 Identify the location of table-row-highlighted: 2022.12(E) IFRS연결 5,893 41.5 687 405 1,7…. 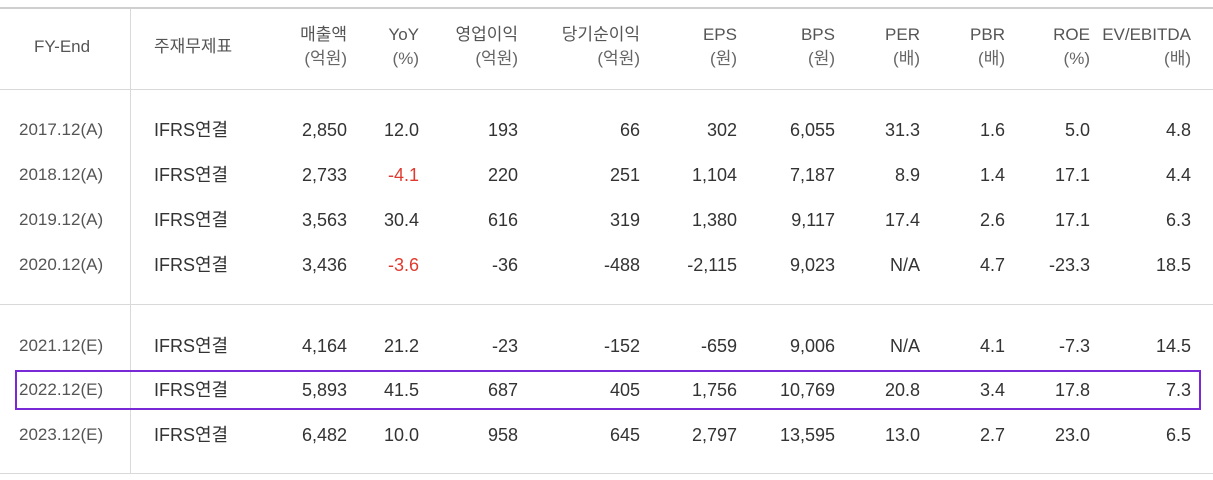
(606, 390).